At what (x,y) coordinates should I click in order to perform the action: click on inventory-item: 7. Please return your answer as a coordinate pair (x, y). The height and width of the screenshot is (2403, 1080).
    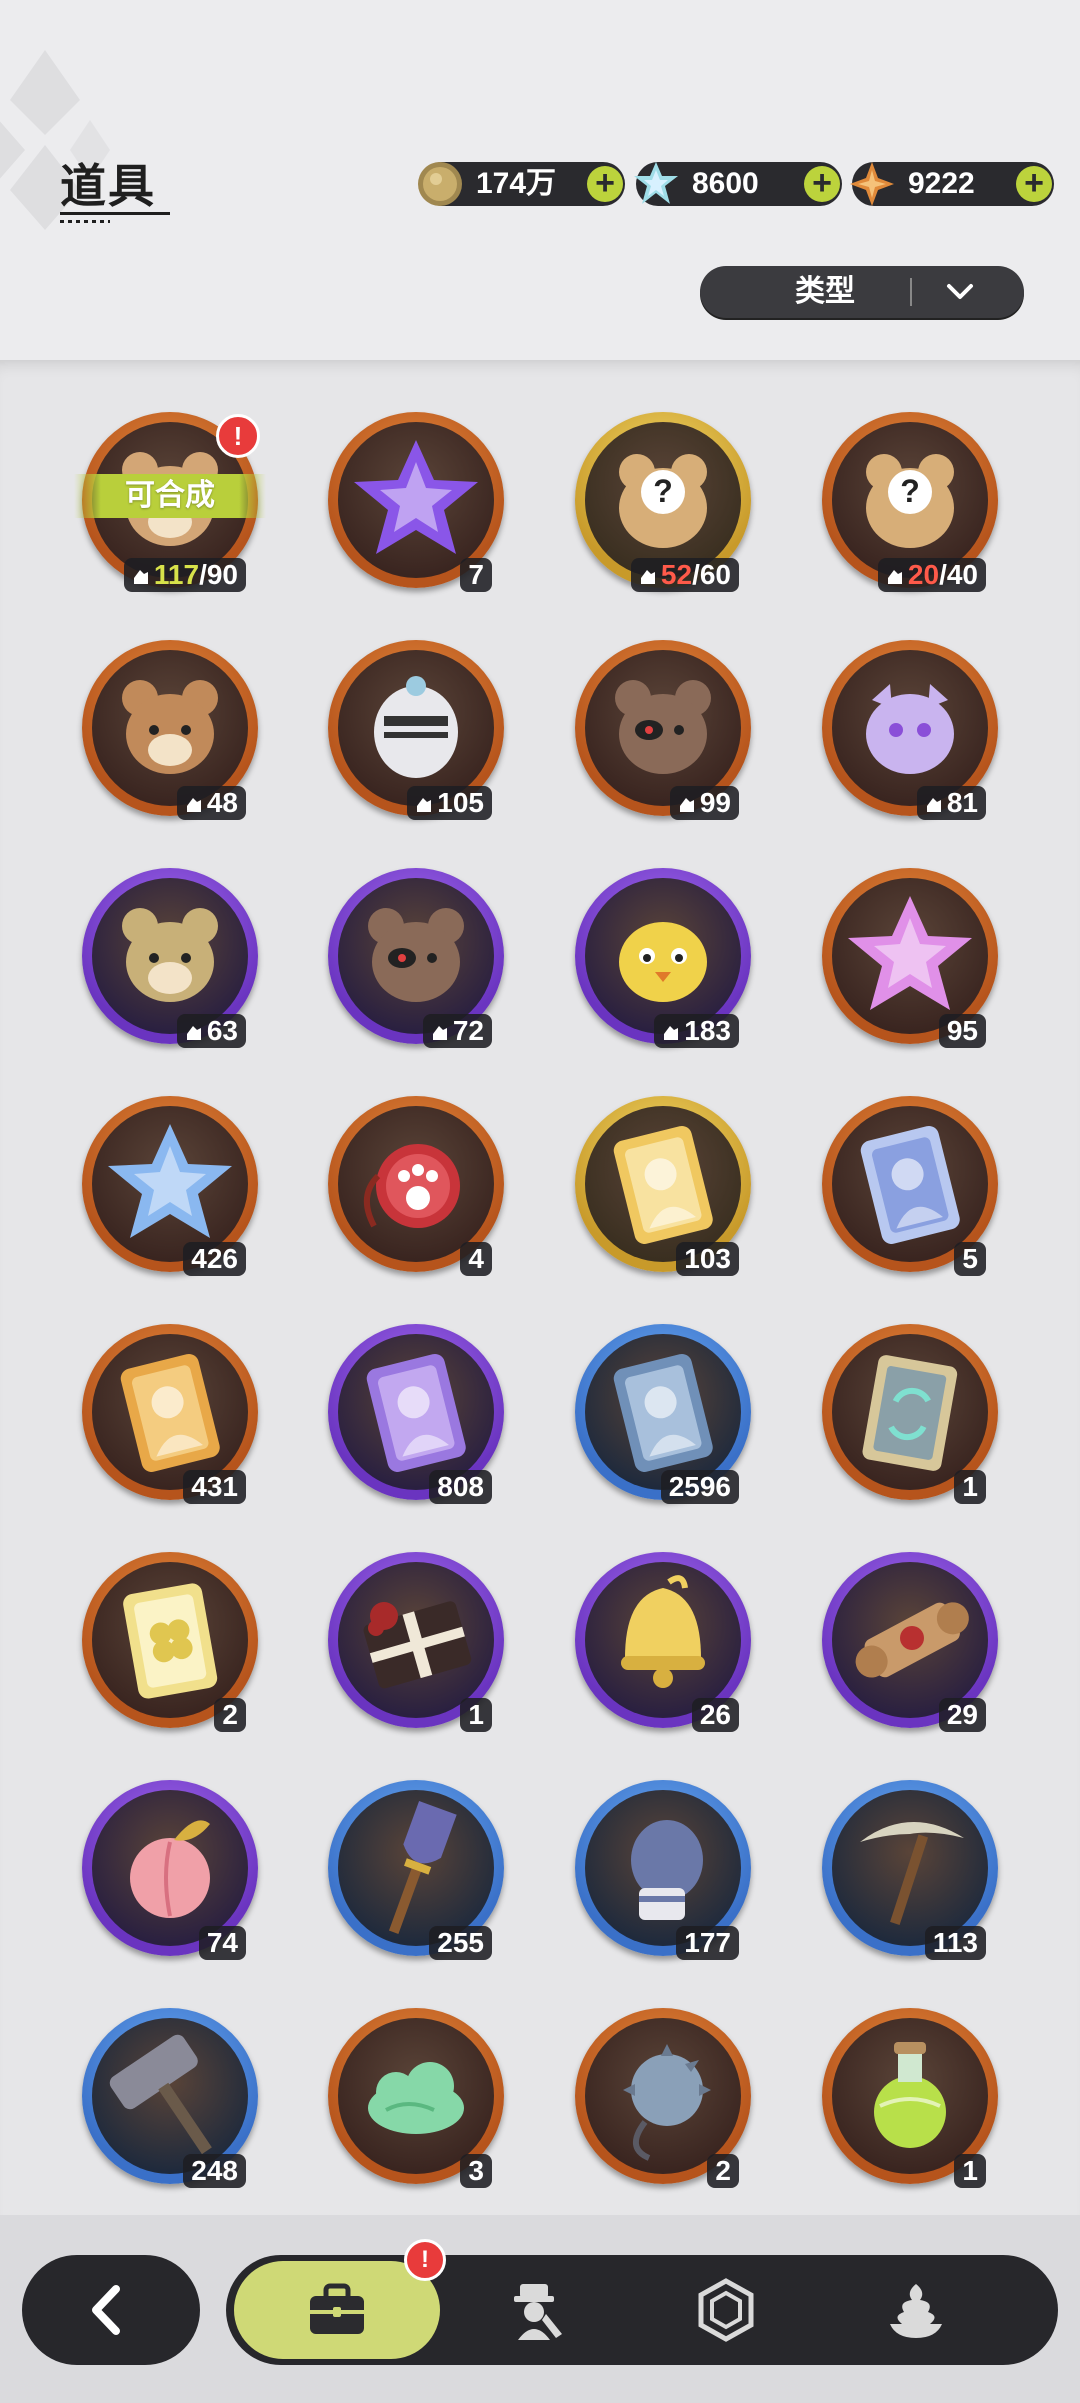
    Looking at the image, I should click on (416, 502).